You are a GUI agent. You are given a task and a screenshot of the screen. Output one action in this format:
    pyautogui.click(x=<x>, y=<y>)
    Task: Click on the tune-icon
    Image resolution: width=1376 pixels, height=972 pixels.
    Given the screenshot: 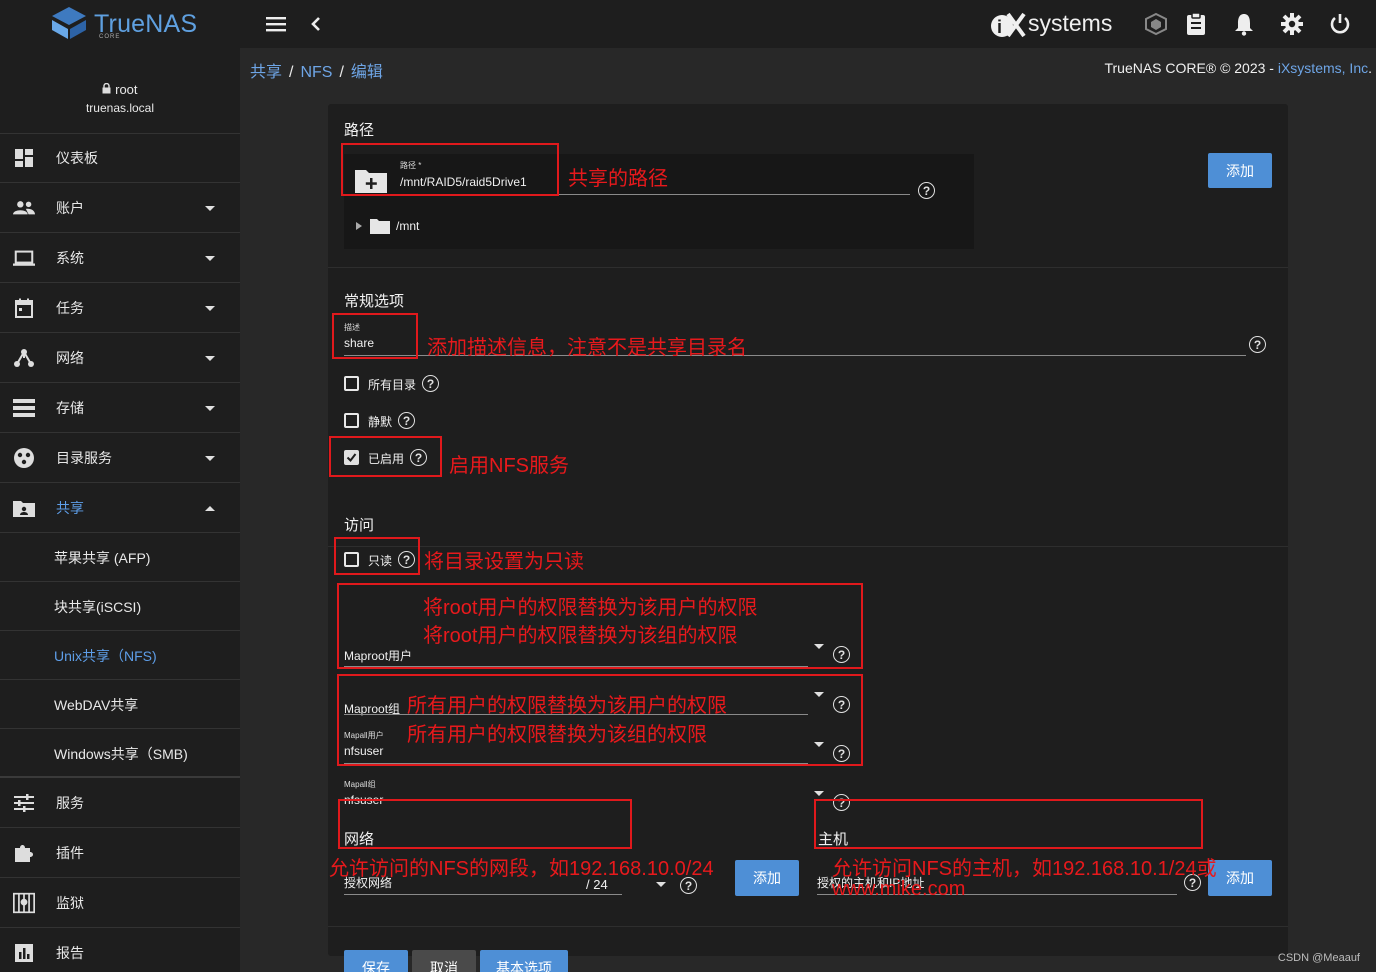 What is the action you would take?
    pyautogui.click(x=24, y=803)
    